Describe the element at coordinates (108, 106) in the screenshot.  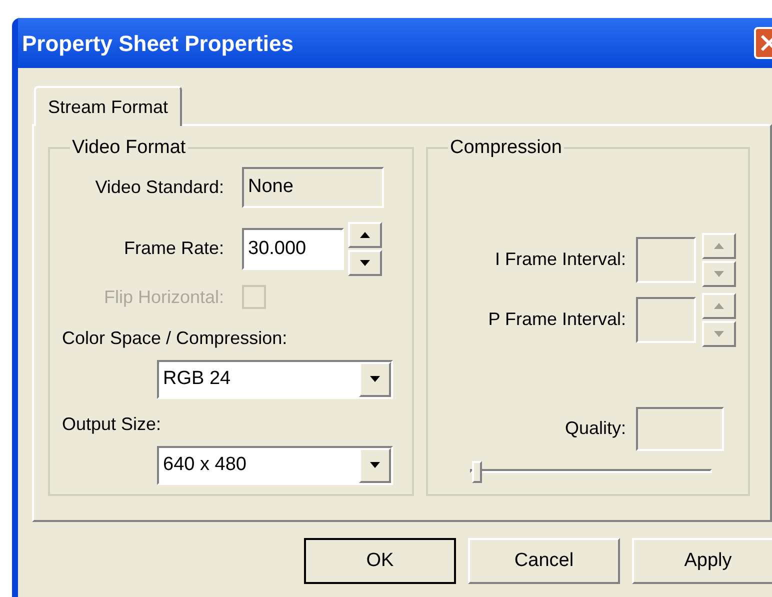
I see `tab: Stream Format` at that location.